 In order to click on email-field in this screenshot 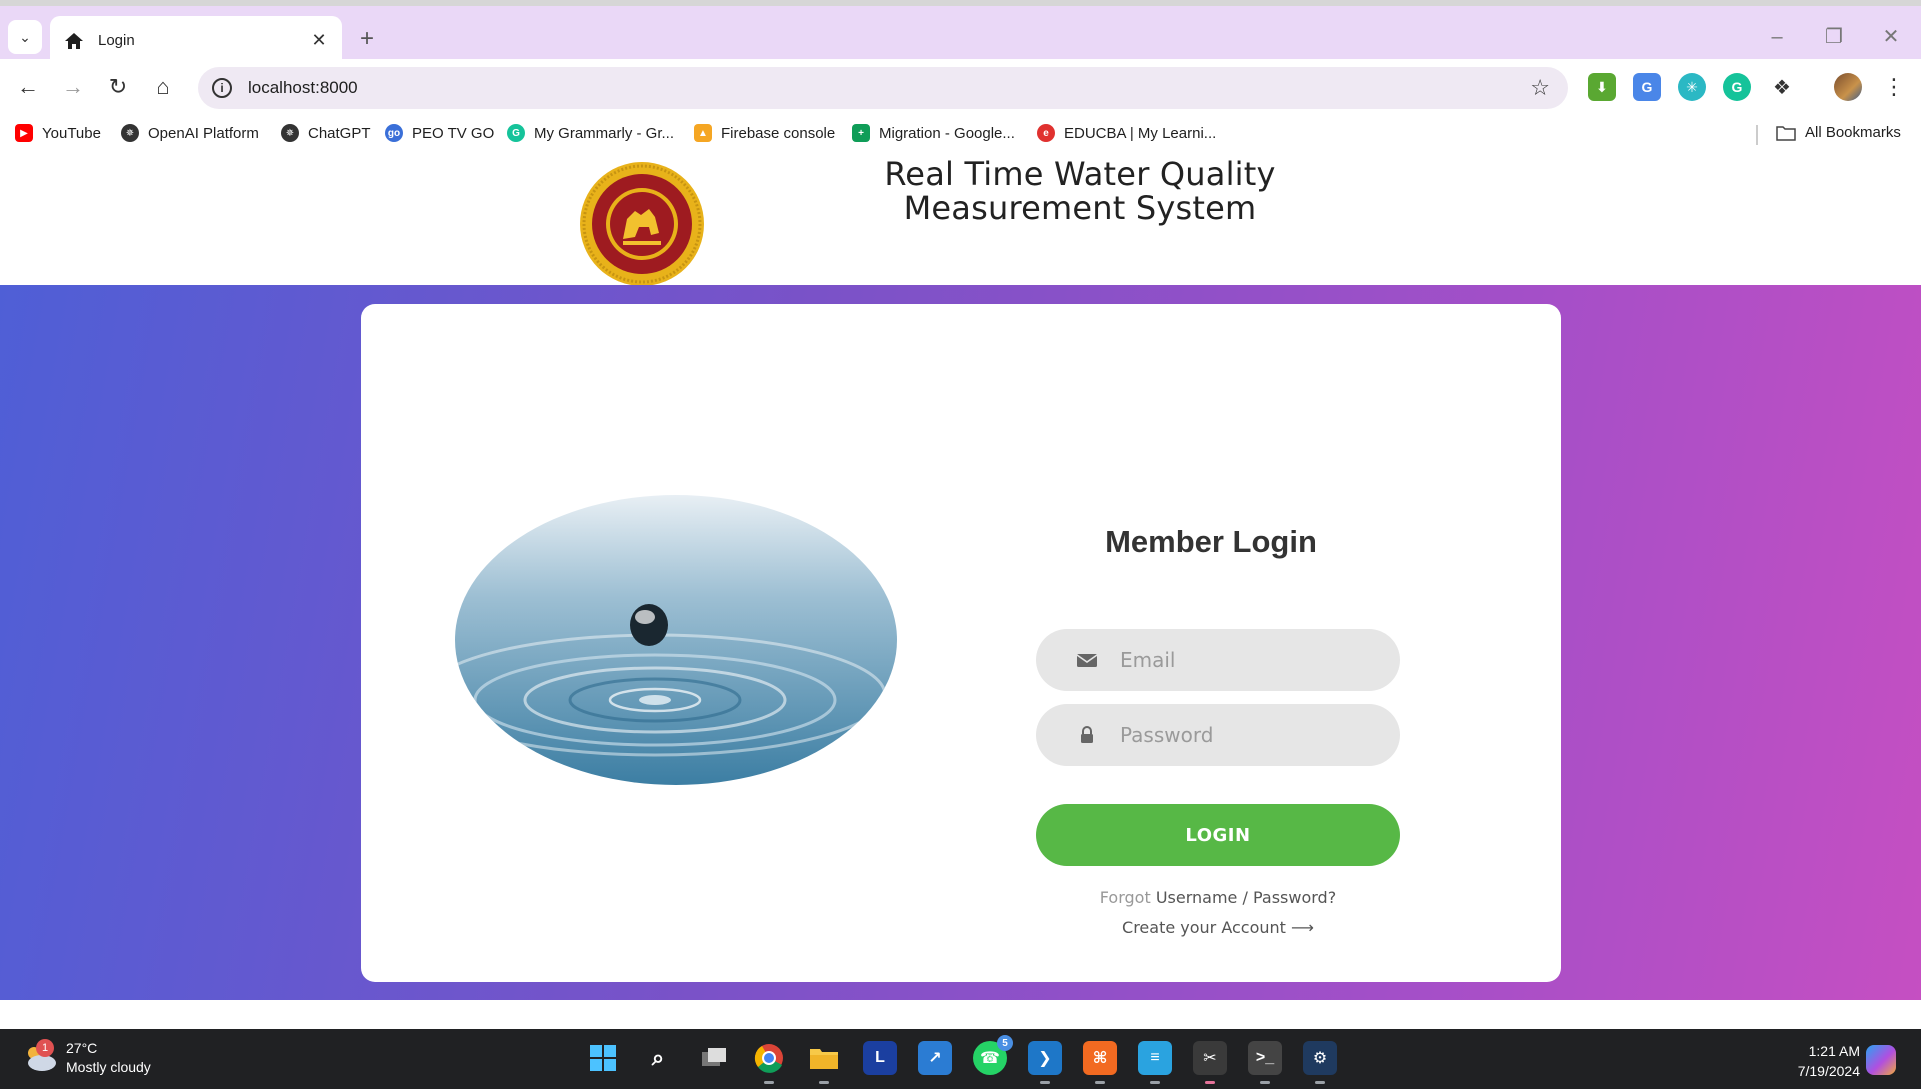, I will do `click(1218, 660)`.